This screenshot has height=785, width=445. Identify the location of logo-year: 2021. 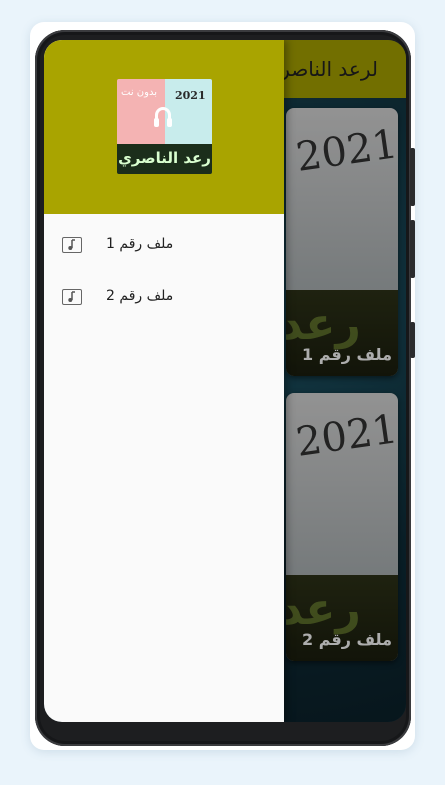
(190, 95).